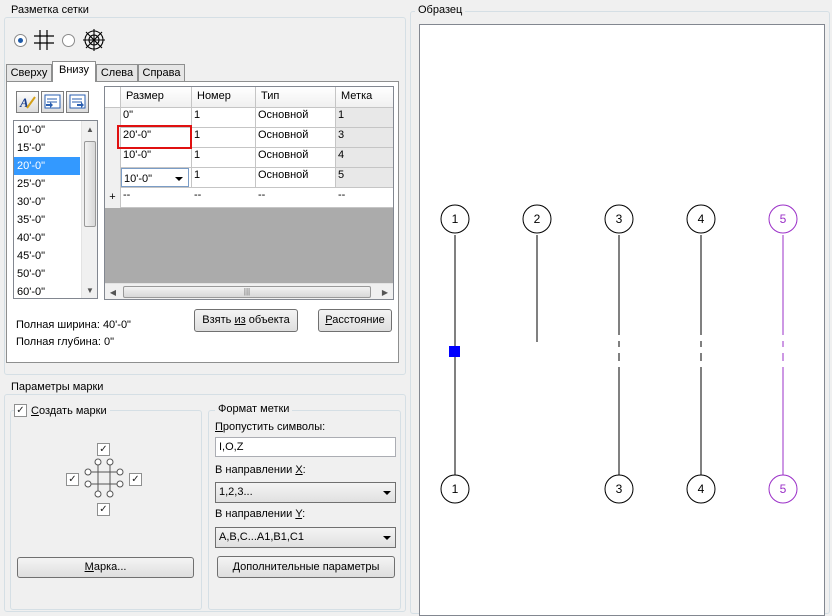 The width and height of the screenshot is (832, 616). Describe the element at coordinates (47, 148) in the screenshot. I see `list-item: 15'-0"` at that location.